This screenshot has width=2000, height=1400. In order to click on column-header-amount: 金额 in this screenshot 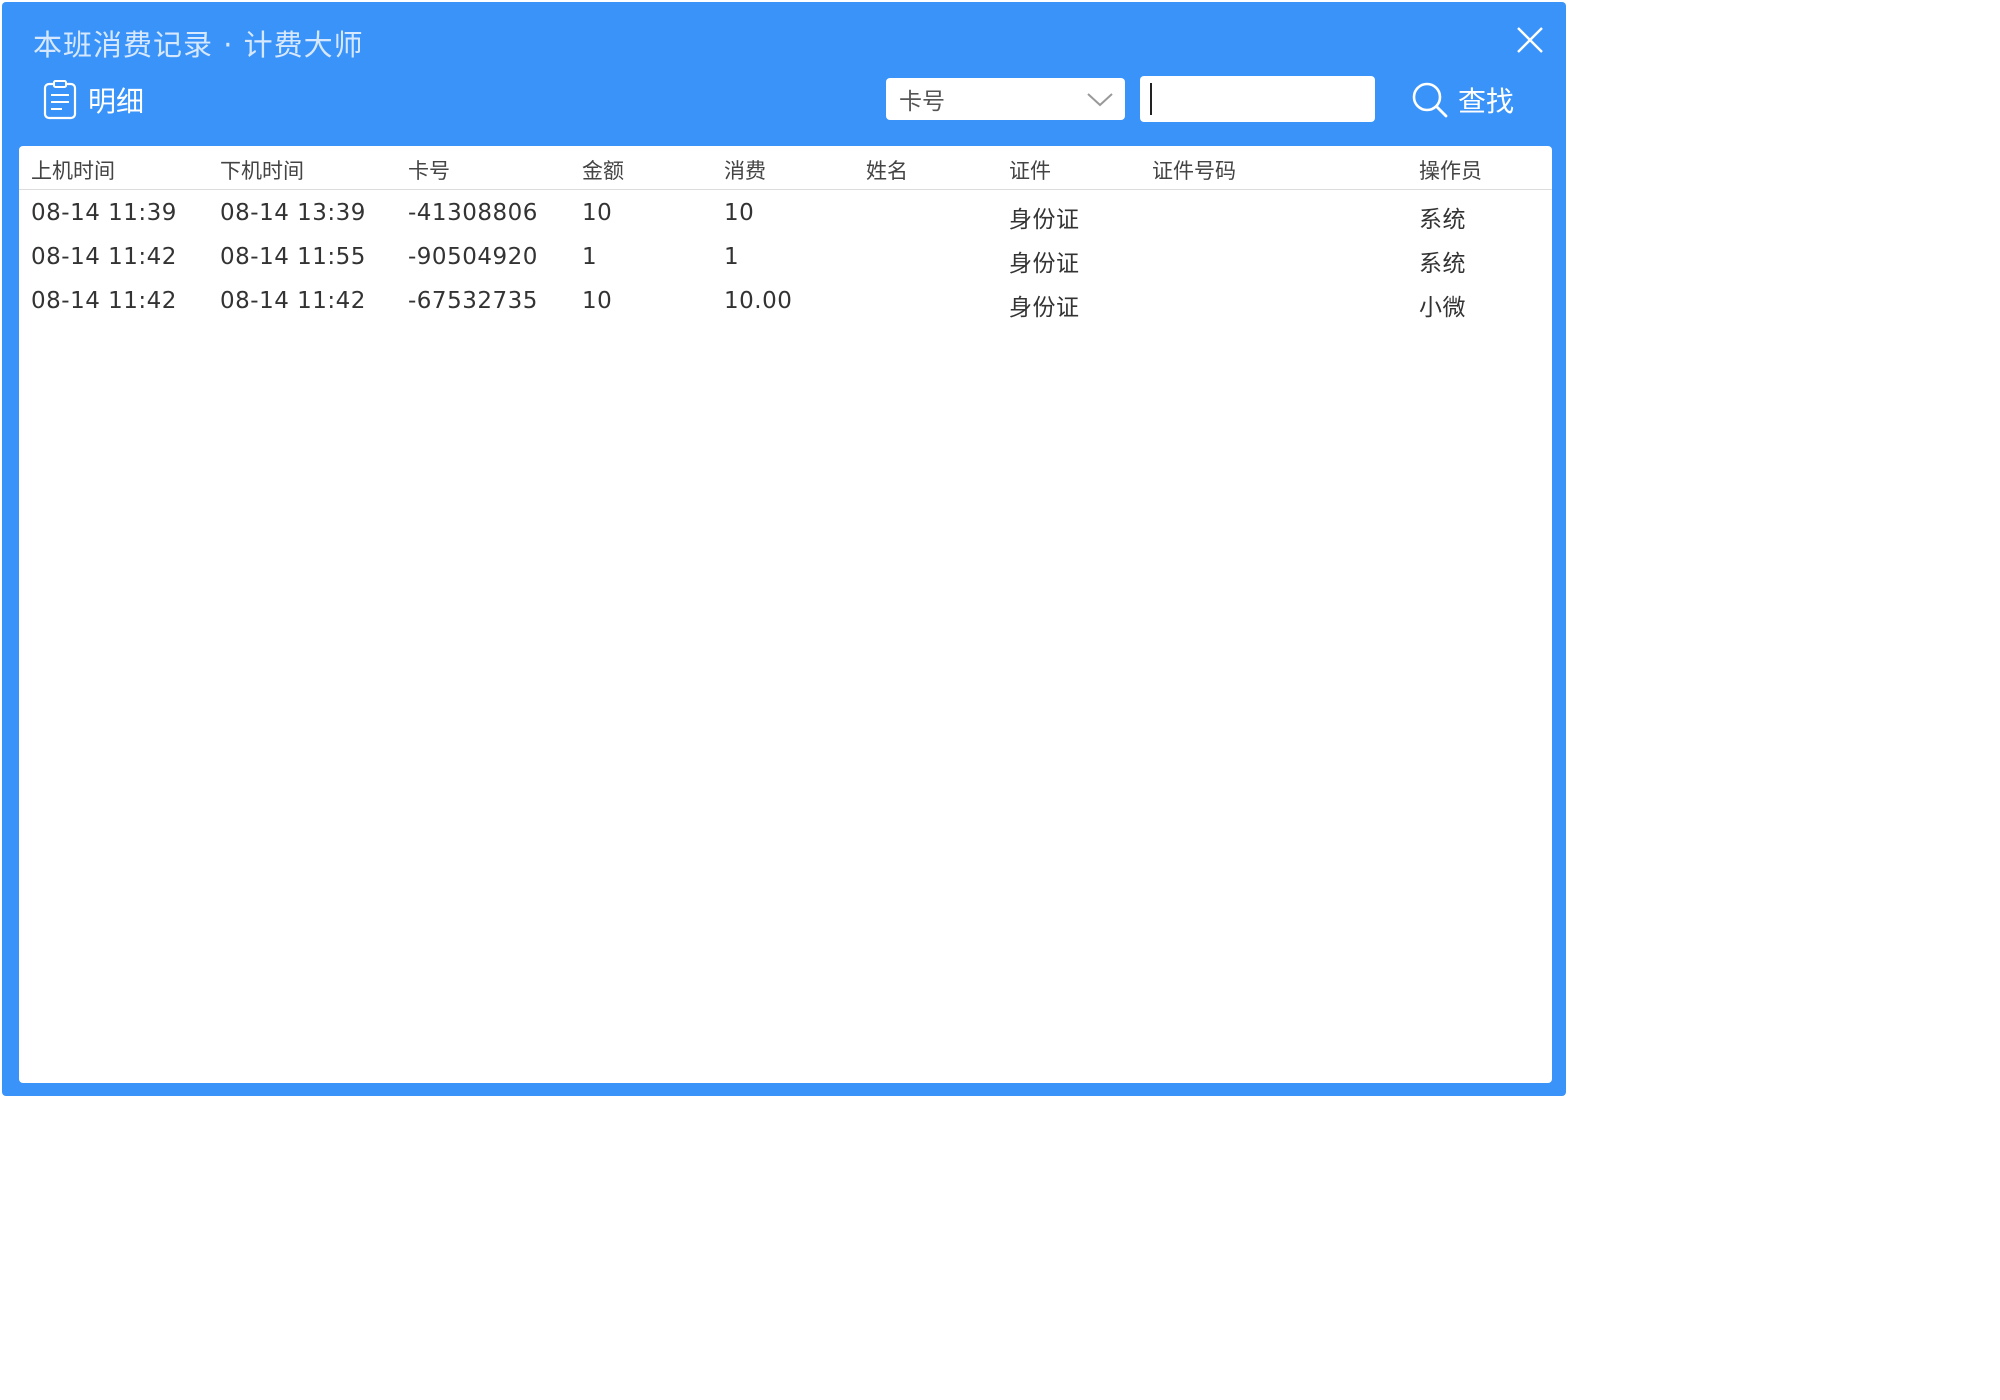, I will do `click(603, 170)`.